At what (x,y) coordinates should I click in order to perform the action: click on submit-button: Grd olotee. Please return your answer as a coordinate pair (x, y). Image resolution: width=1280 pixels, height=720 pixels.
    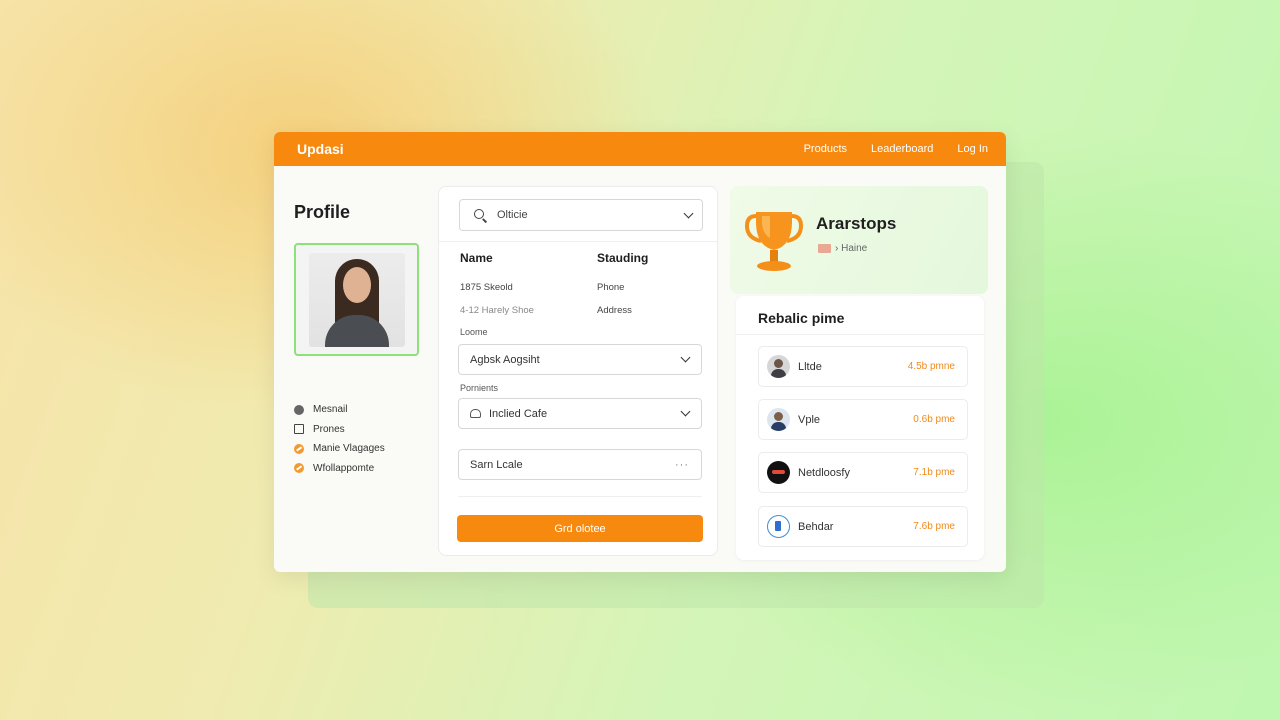
    Looking at the image, I should click on (580, 528).